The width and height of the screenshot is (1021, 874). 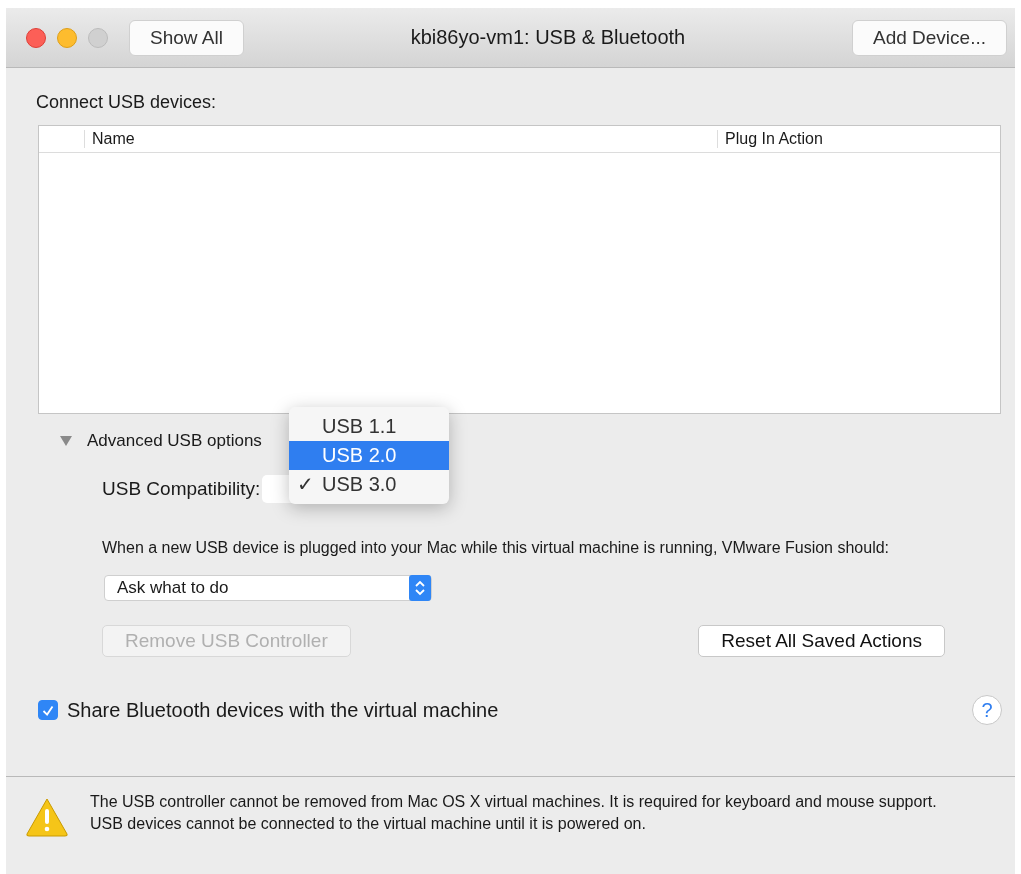 I want to click on checkbox, so click(x=48, y=710).